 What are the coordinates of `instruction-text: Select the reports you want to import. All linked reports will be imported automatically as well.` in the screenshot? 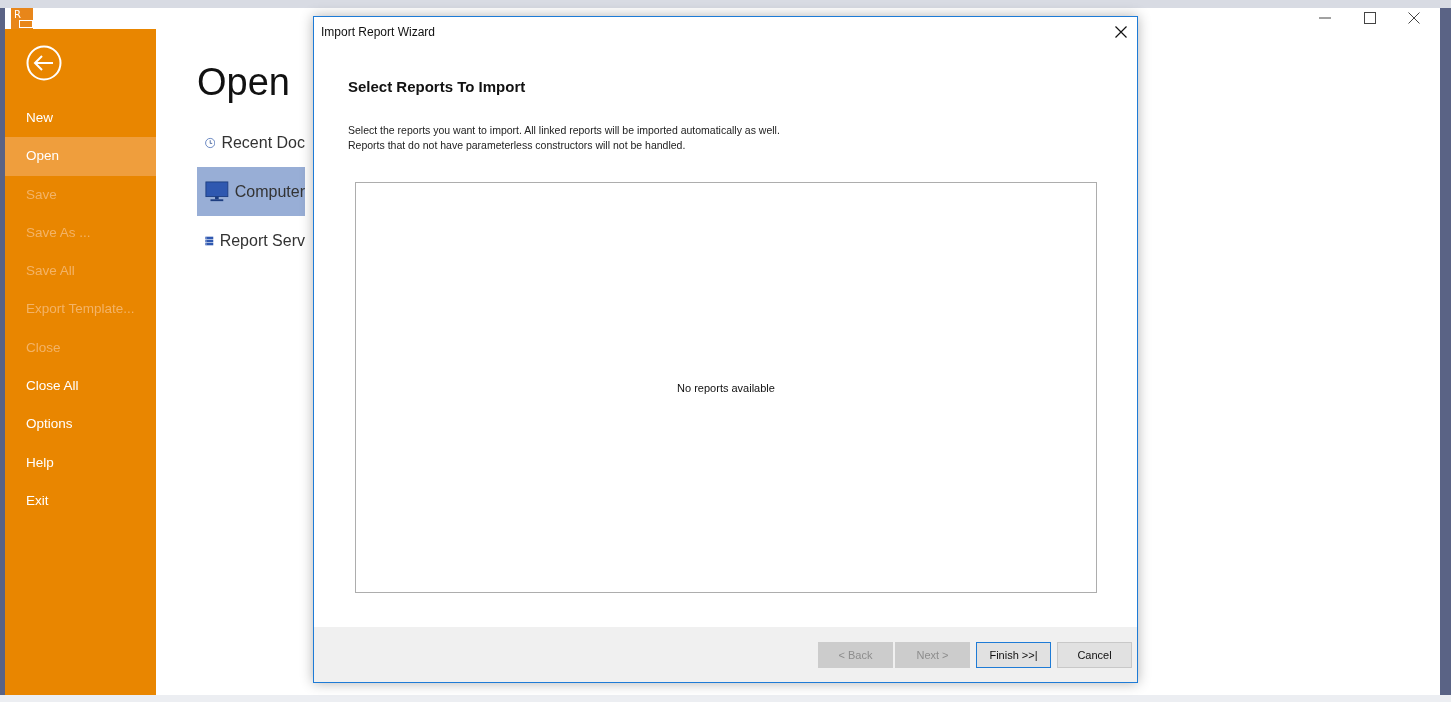 It's located at (564, 130).